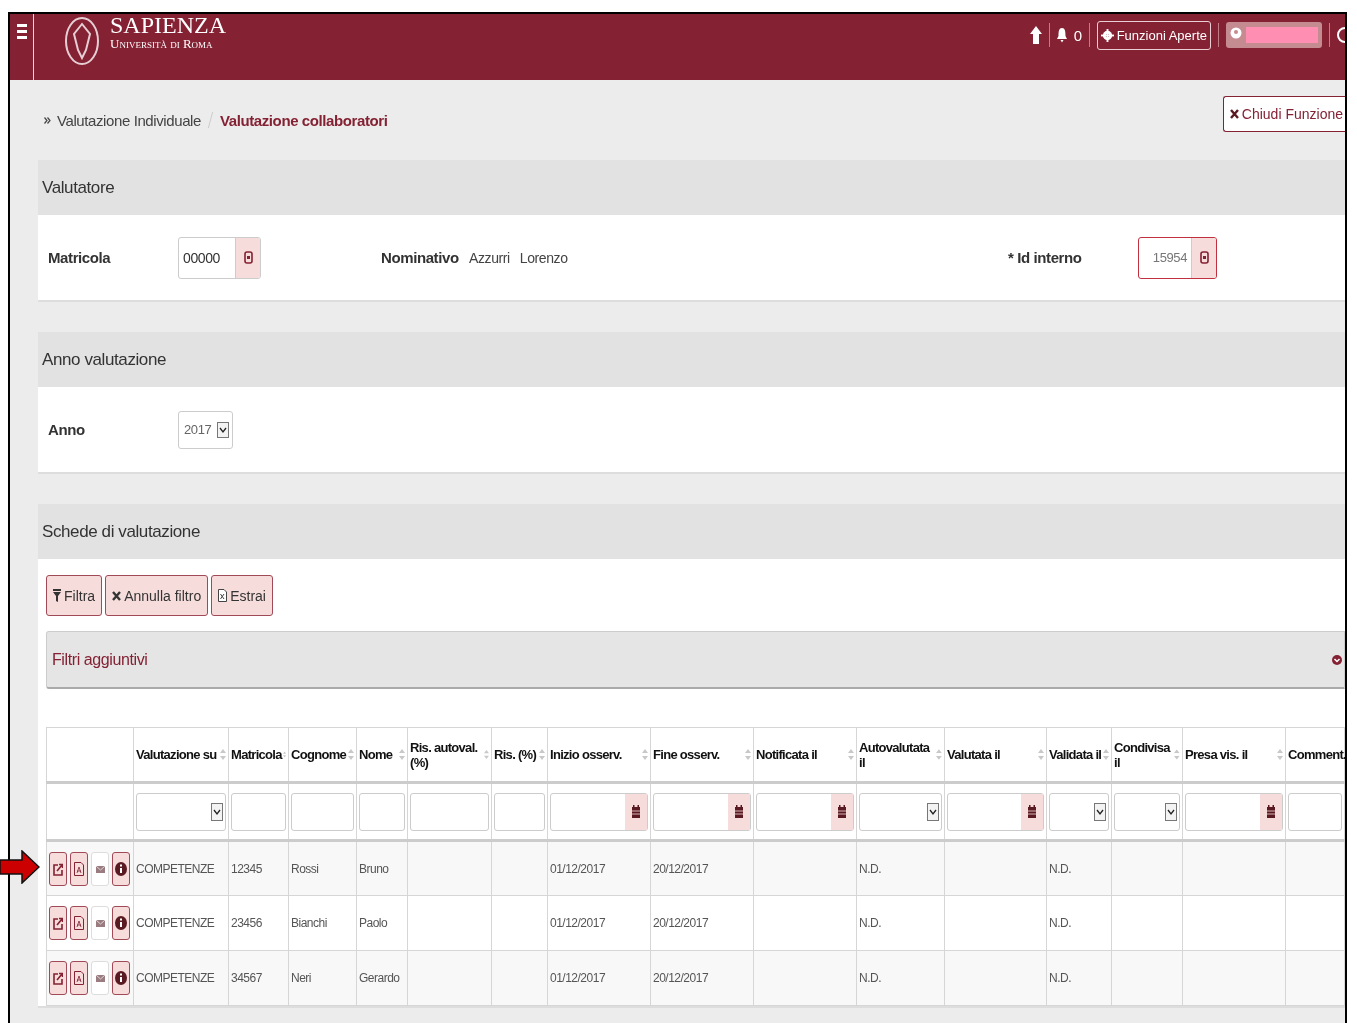  I want to click on column-header: Presa vis. il, so click(1216, 754).